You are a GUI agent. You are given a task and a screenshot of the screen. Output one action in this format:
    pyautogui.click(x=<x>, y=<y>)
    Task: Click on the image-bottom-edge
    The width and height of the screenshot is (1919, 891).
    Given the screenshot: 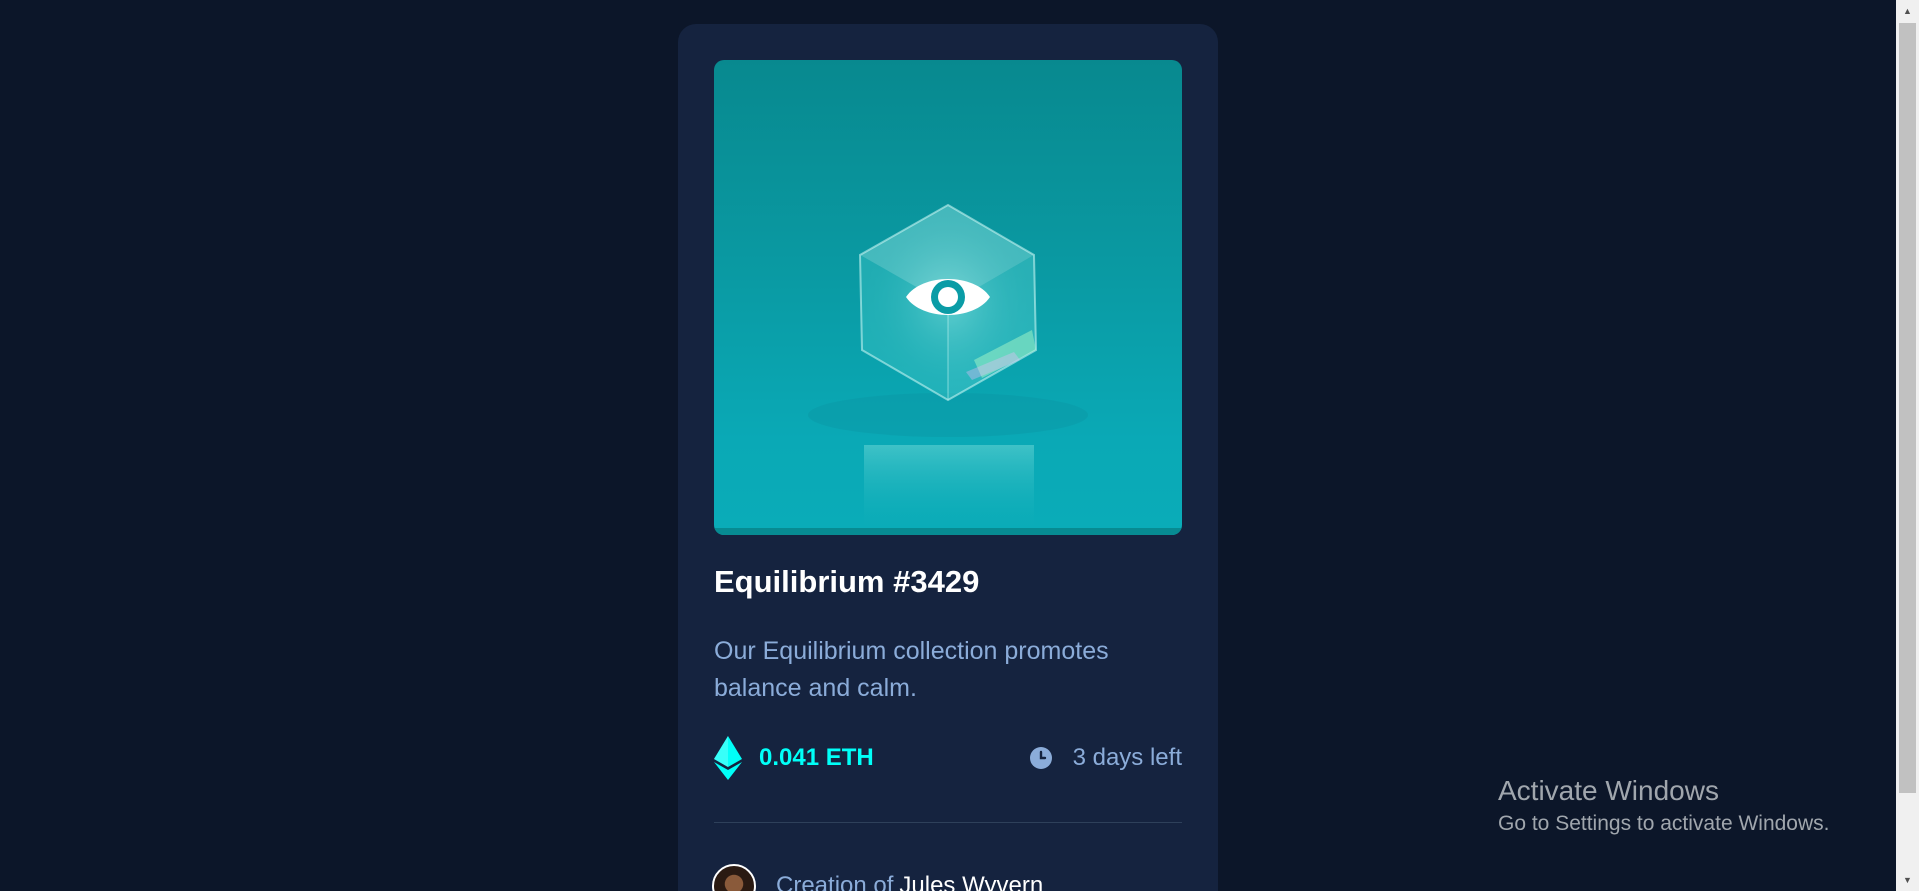 What is the action you would take?
    pyautogui.click(x=948, y=531)
    